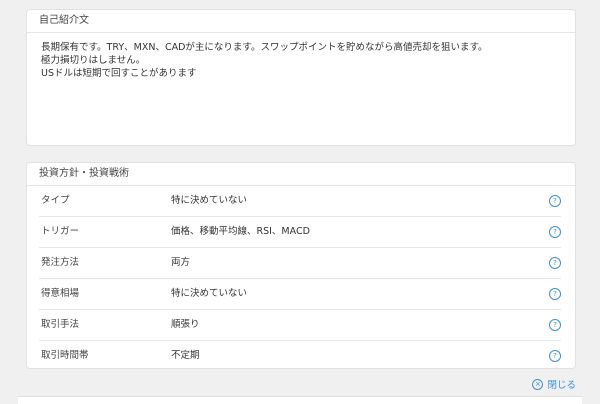 Image resolution: width=600 pixels, height=404 pixels. I want to click on close-icon: ×, so click(538, 384).